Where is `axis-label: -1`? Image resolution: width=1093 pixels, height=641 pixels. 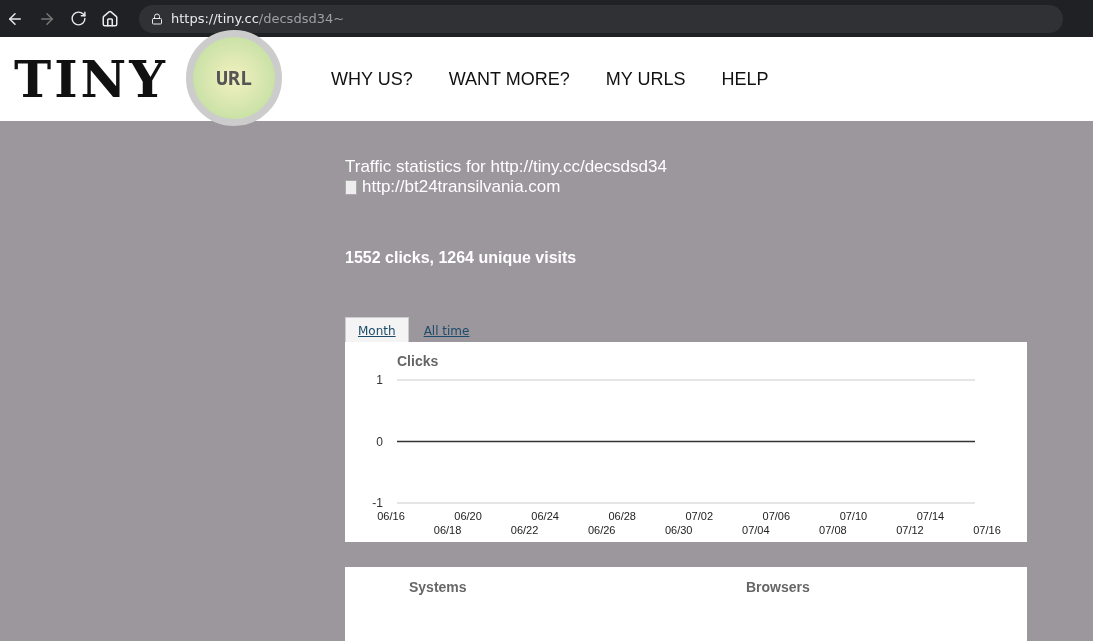
axis-label: -1 is located at coordinates (377, 503).